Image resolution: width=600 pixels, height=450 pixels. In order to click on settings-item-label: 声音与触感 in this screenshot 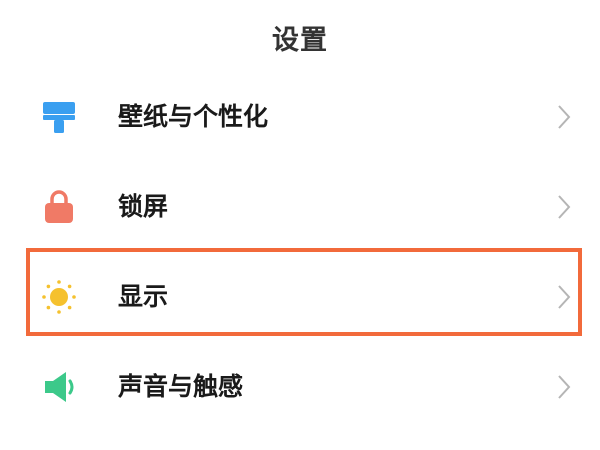, I will do `click(181, 386)`.